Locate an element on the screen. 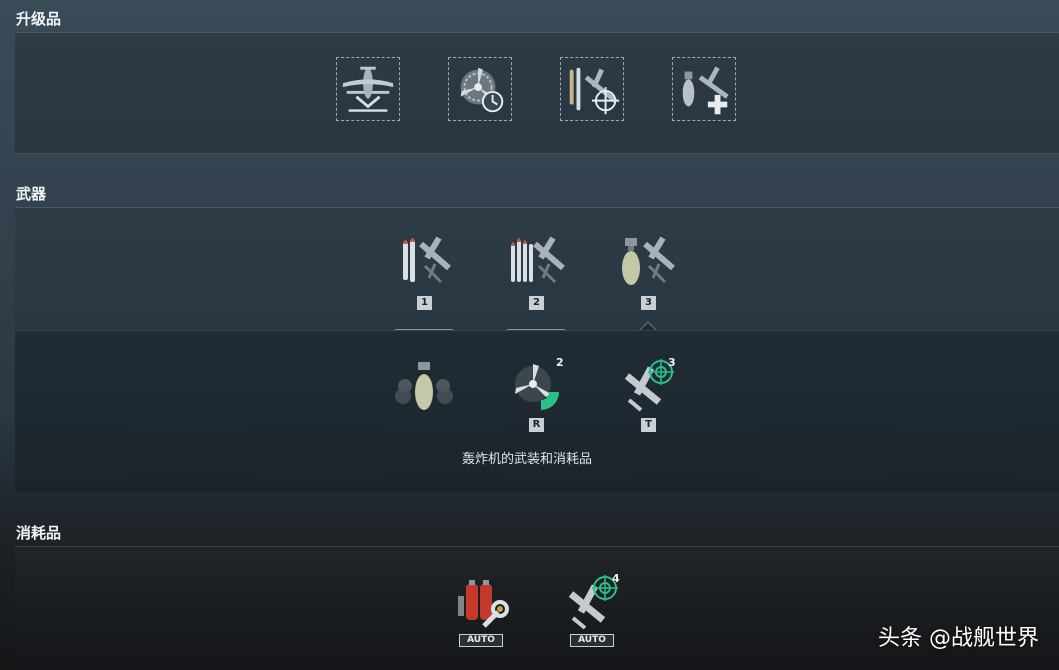  section-title-upgrades: 升级品 is located at coordinates (39, 19).